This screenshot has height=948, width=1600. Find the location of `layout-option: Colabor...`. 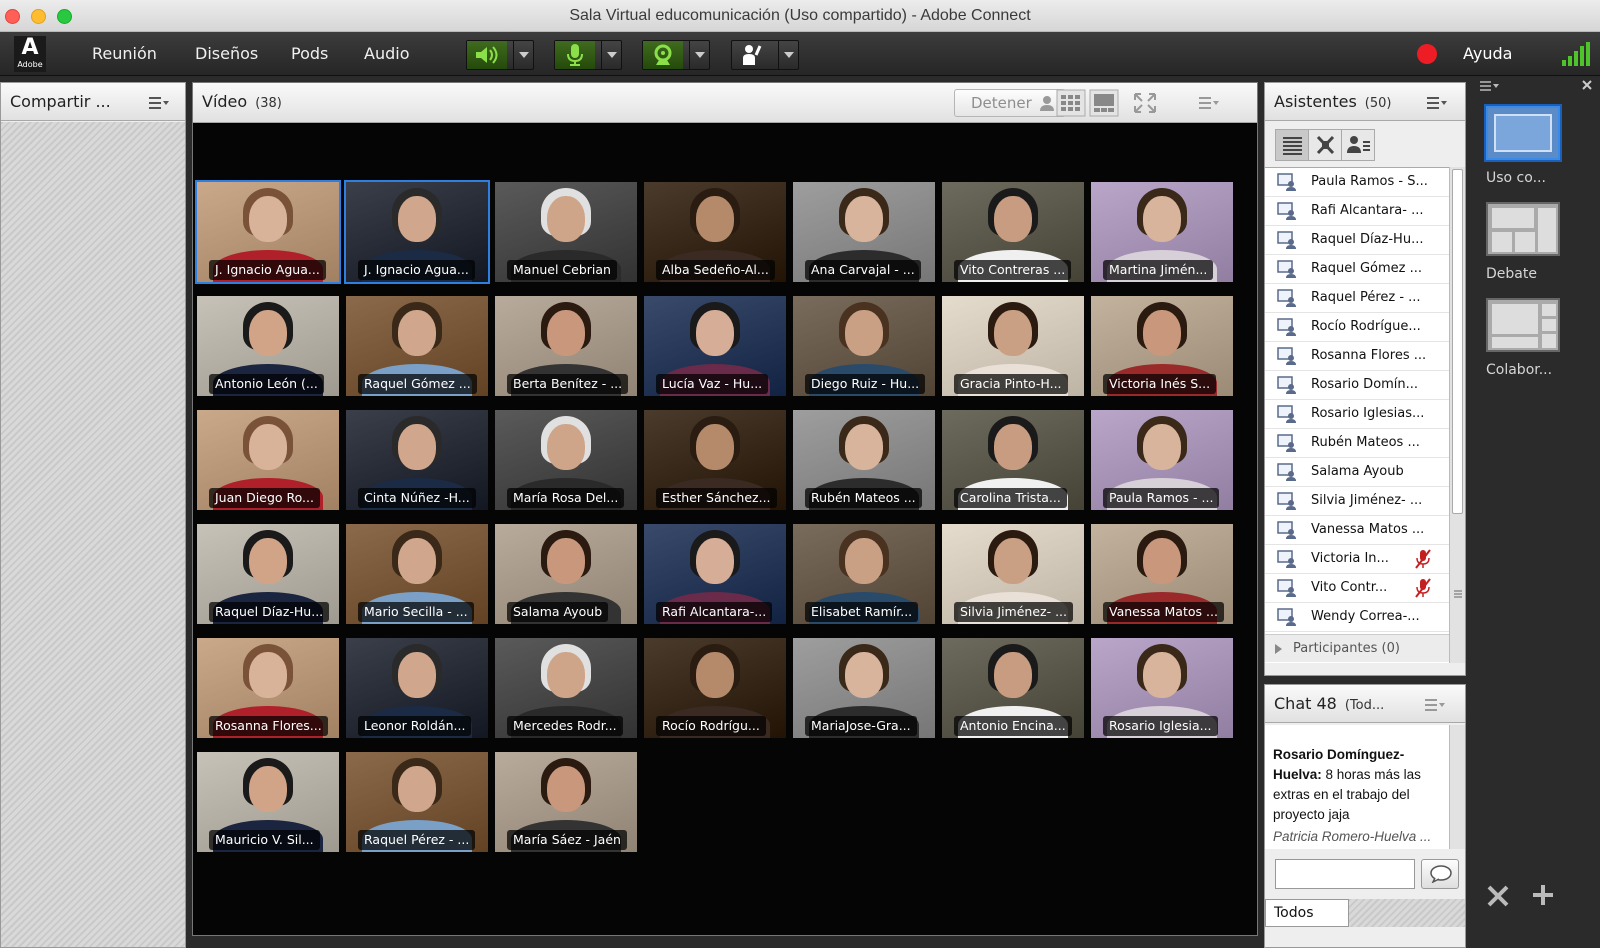

layout-option: Colabor... is located at coordinates (1525, 338).